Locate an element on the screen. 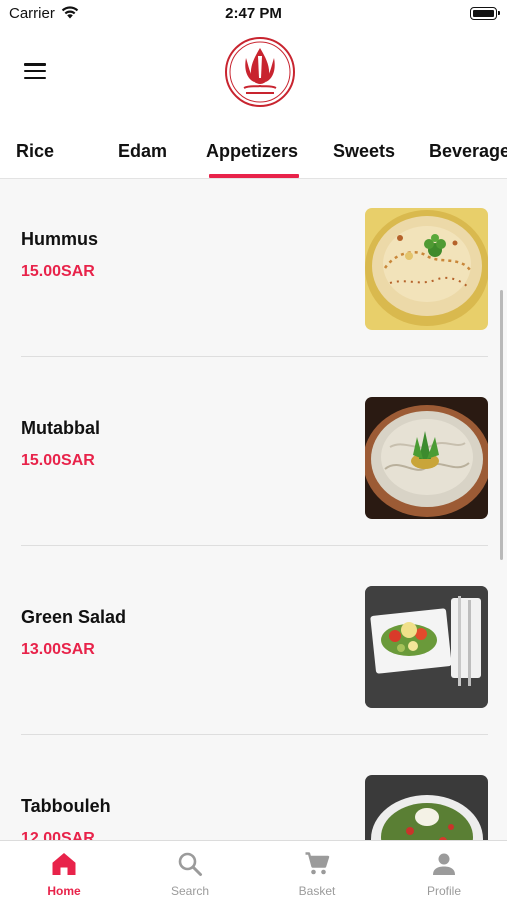  nav-home: Home is located at coordinates (64, 870).